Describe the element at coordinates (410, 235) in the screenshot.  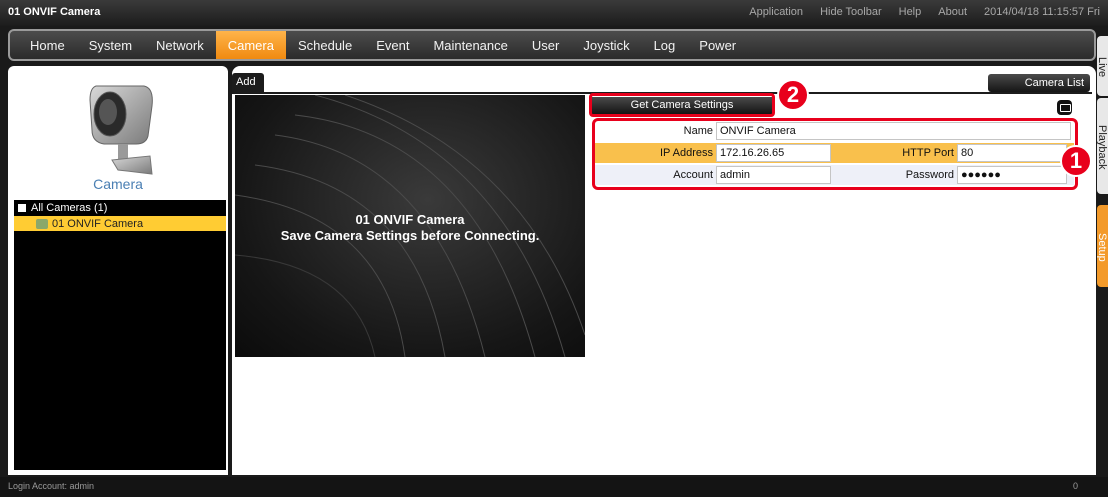
I see `preview-message: Save Camera Settings before Connecting.` at that location.